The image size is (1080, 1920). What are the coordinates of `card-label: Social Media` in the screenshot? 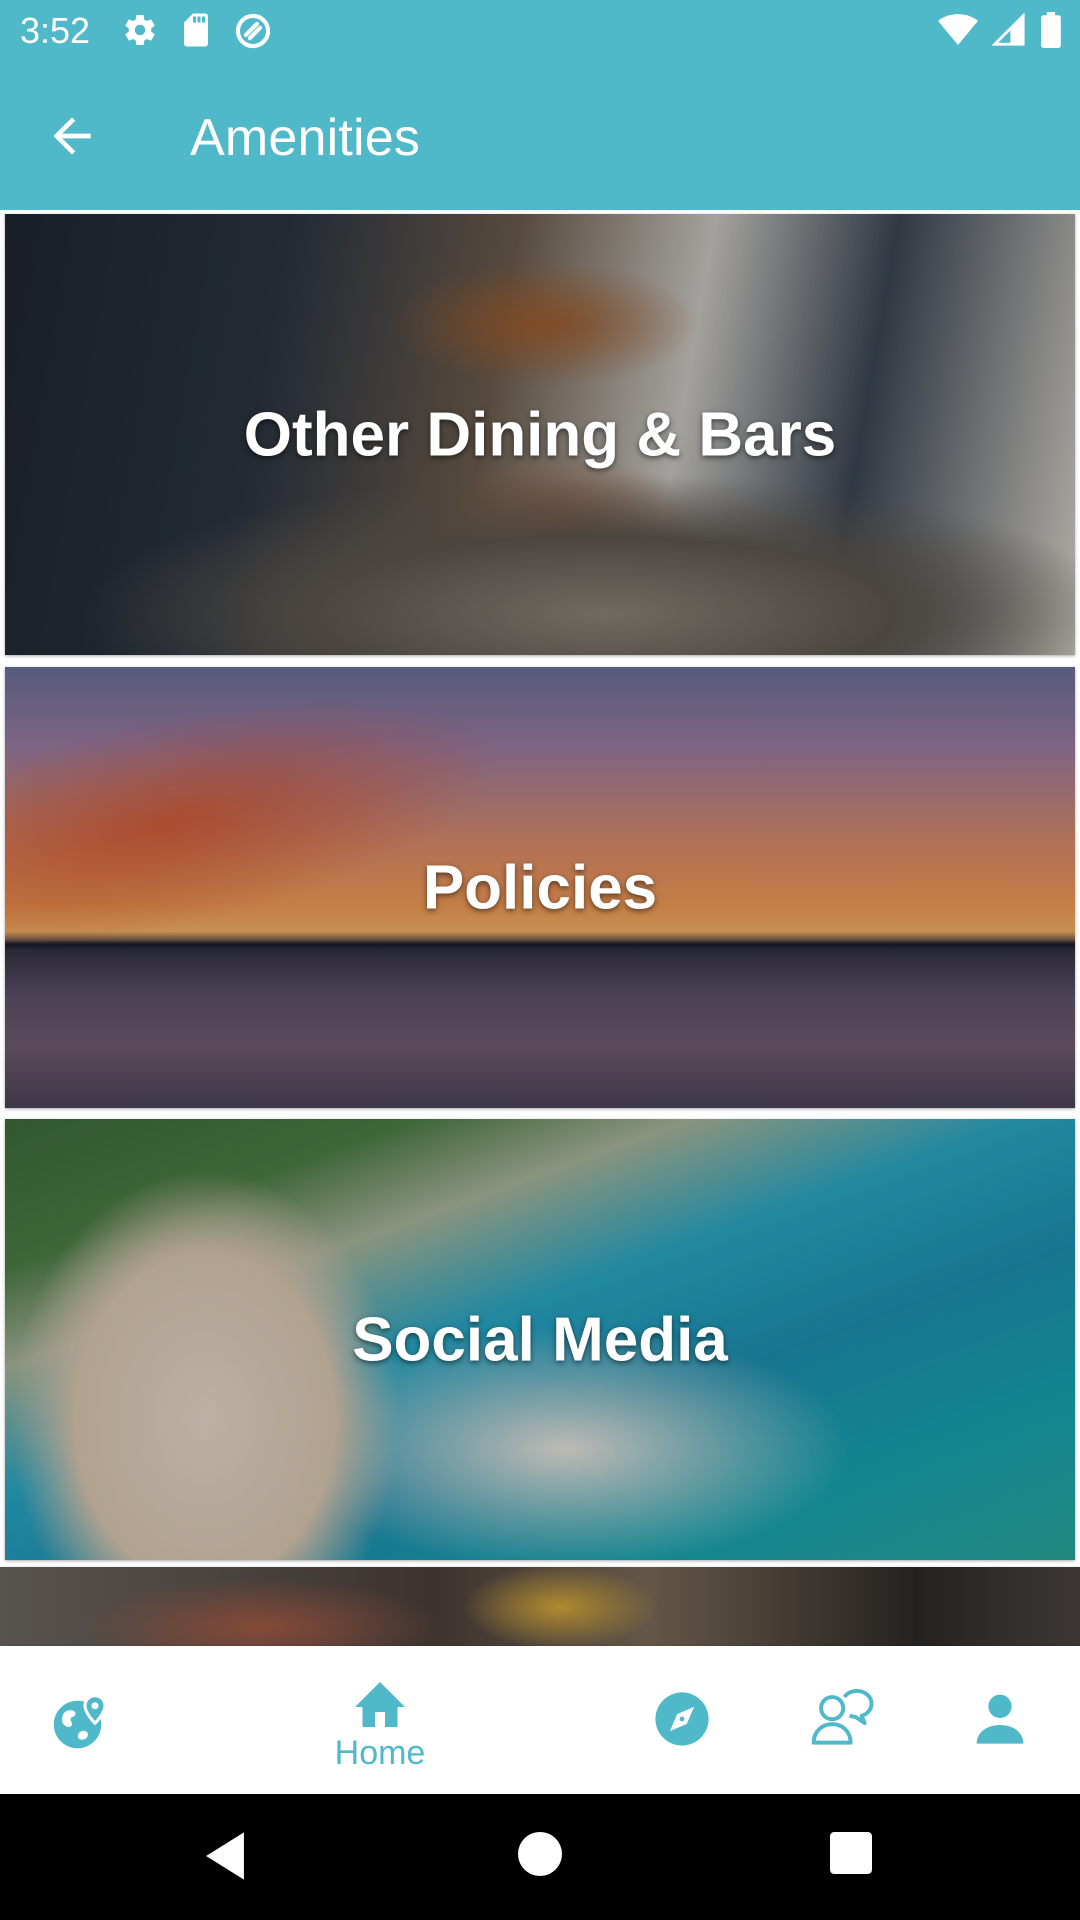 It's located at (540, 1339).